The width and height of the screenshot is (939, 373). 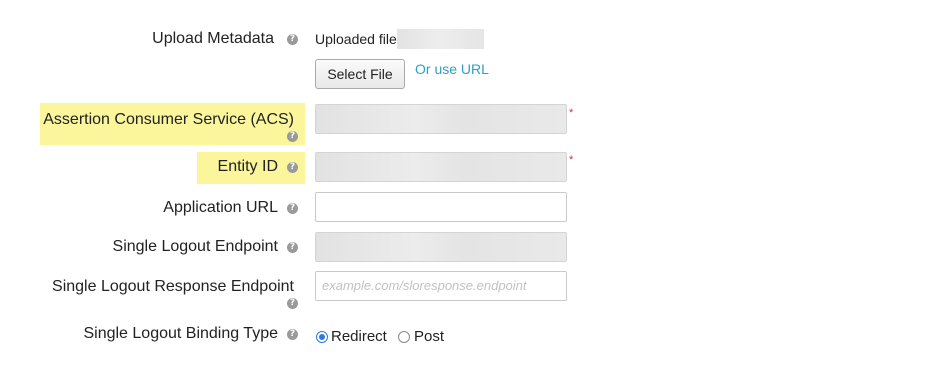 I want to click on single-logout-response-endpoint-input: example.com/sloresponse.endpoint, so click(x=441, y=286).